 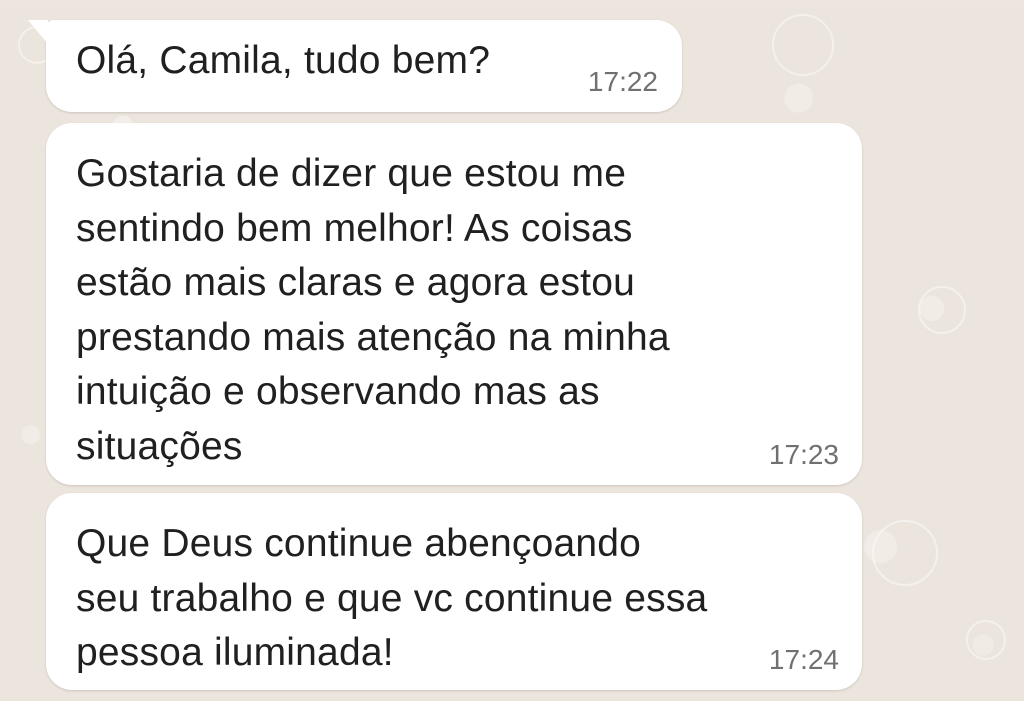 I want to click on incoming-message-bubble: Olá, Camila, tudo bem? 17:22, so click(x=355, y=66).